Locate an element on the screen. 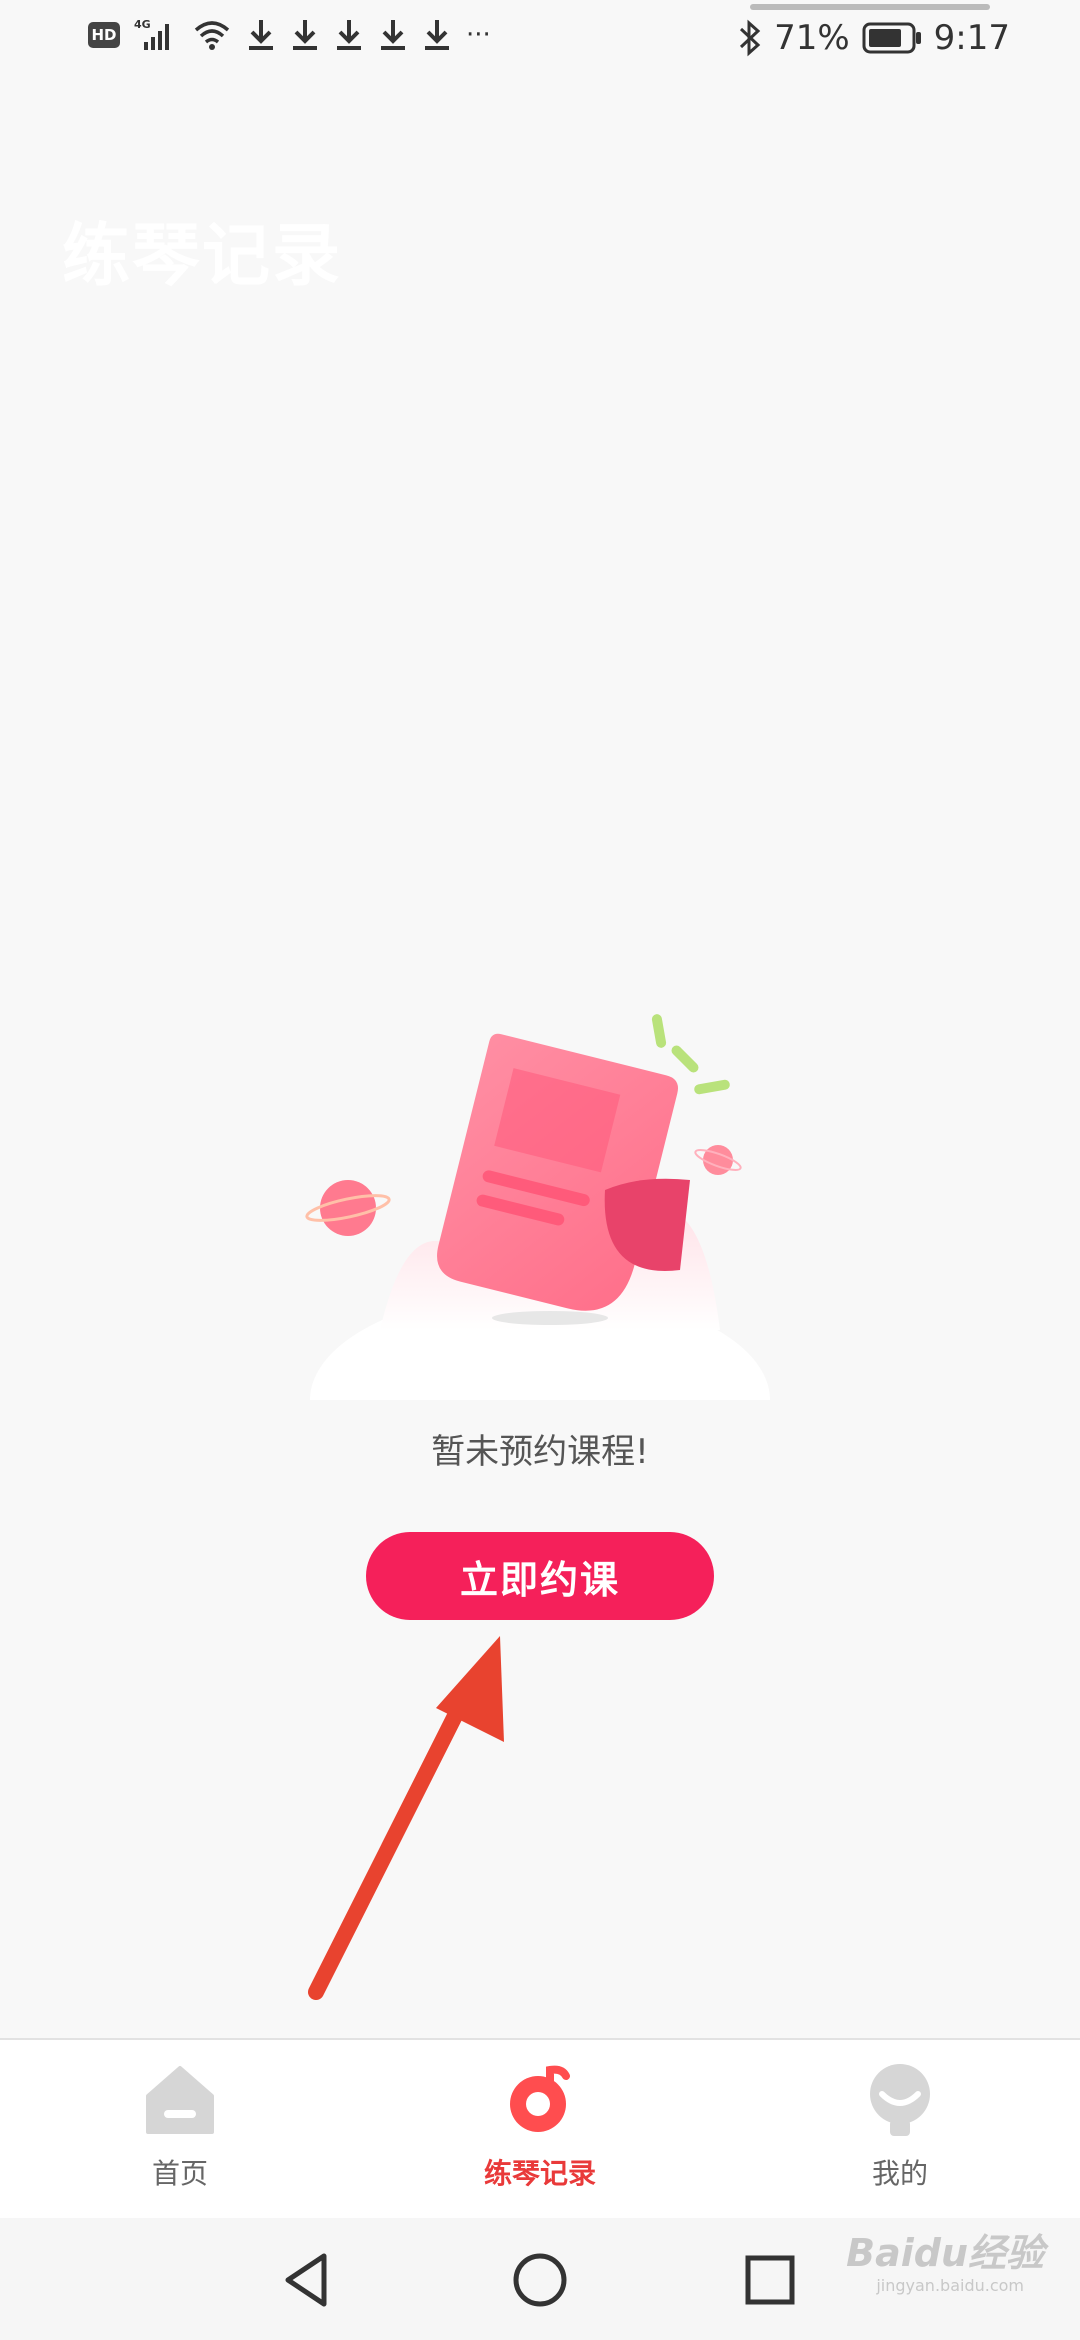 The image size is (1080, 2340). status-right: 71% 9:17 is located at coordinates (874, 38).